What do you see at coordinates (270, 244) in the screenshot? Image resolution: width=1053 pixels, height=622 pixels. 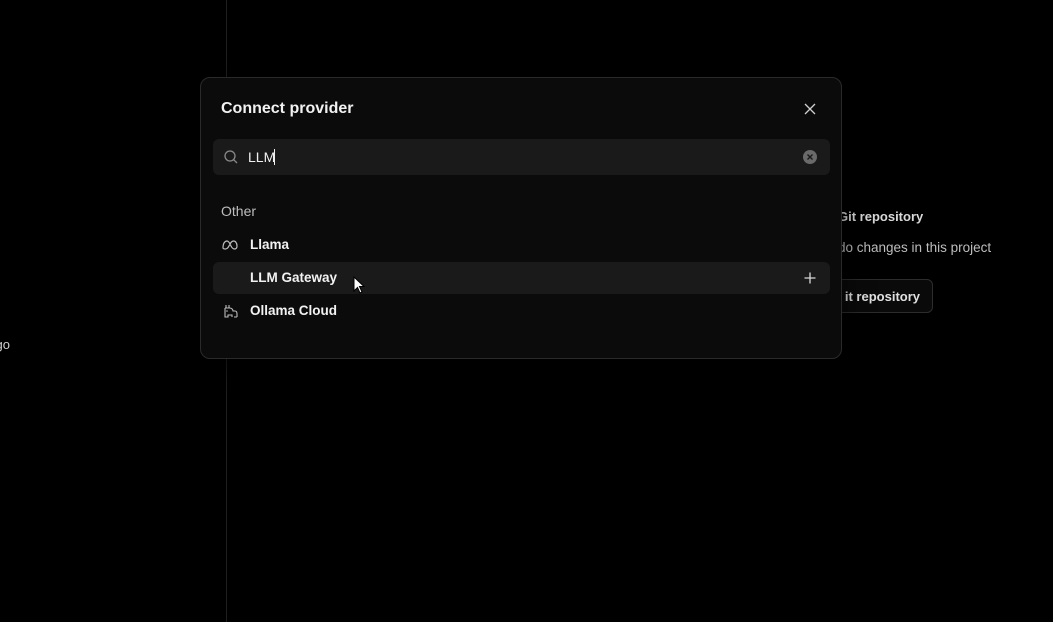 I see `provider-name: Llama` at bounding box center [270, 244].